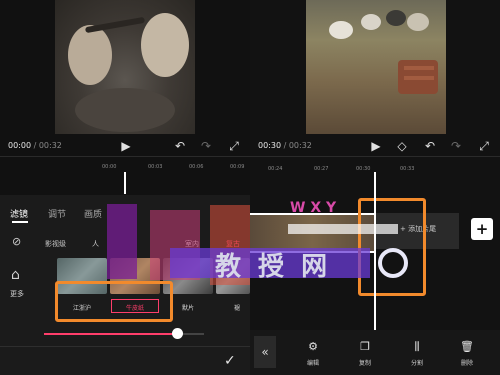 The width and height of the screenshot is (500, 375). Describe the element at coordinates (20, 222) in the screenshot. I see `active-tab-indicator` at that location.